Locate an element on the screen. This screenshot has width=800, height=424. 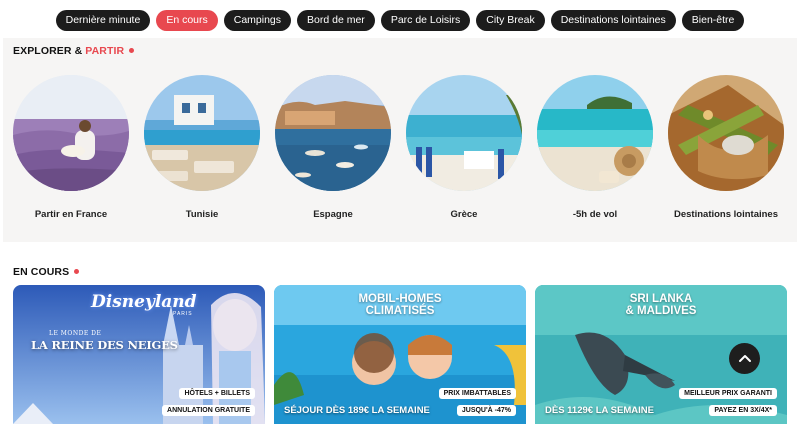
destination-destinations-lointaines: Destinations lointaines is located at coordinates (726, 147).